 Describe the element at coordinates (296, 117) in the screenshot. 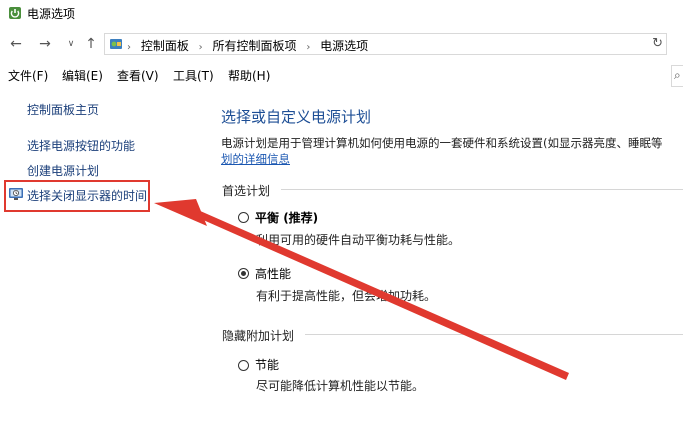

I see `page-title: 选择或自定义电源计划` at that location.